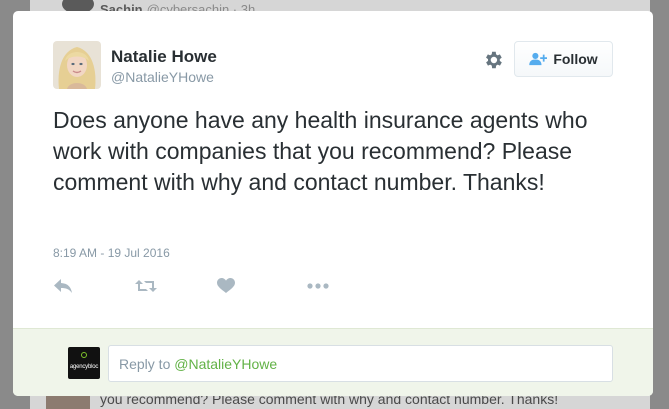 The height and width of the screenshot is (409, 669). I want to click on reply-icon, so click(63, 286).